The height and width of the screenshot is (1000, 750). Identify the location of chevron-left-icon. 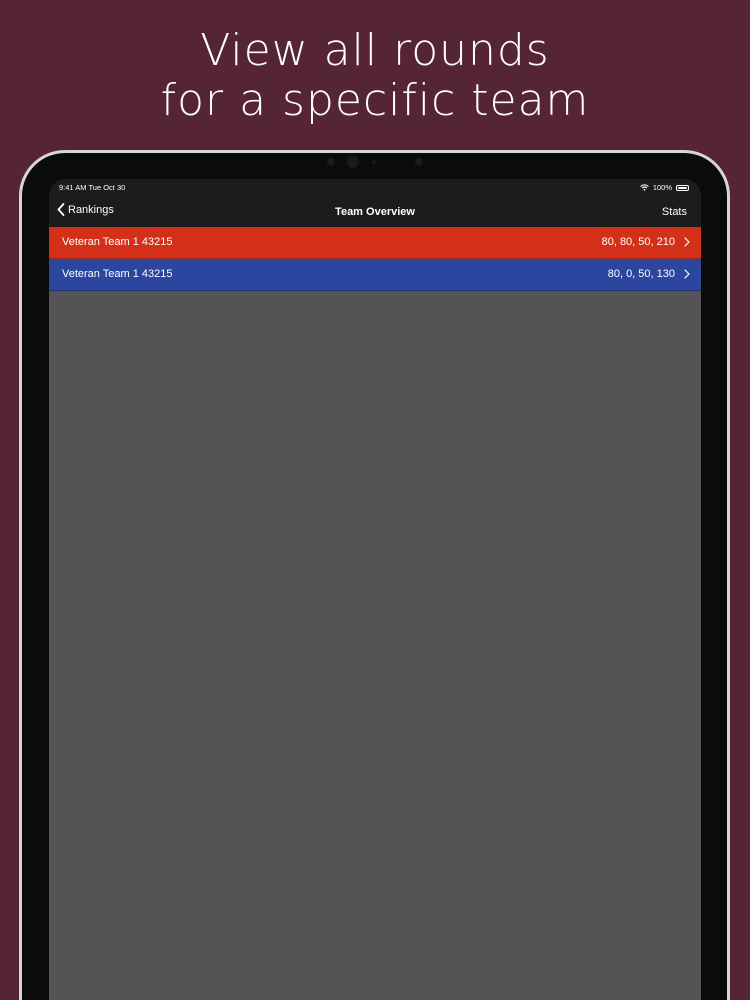
(61, 209).